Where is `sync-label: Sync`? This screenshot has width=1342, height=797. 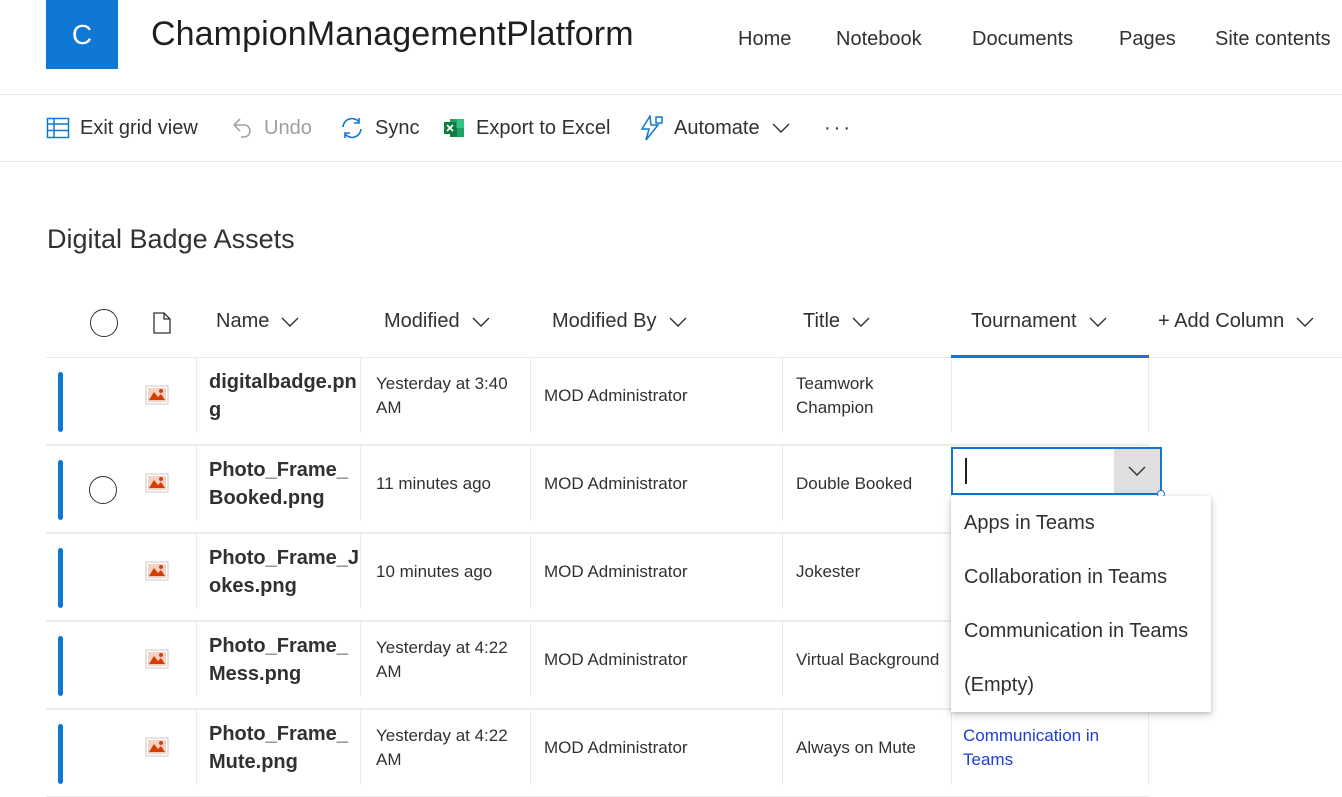 sync-label: Sync is located at coordinates (397, 127).